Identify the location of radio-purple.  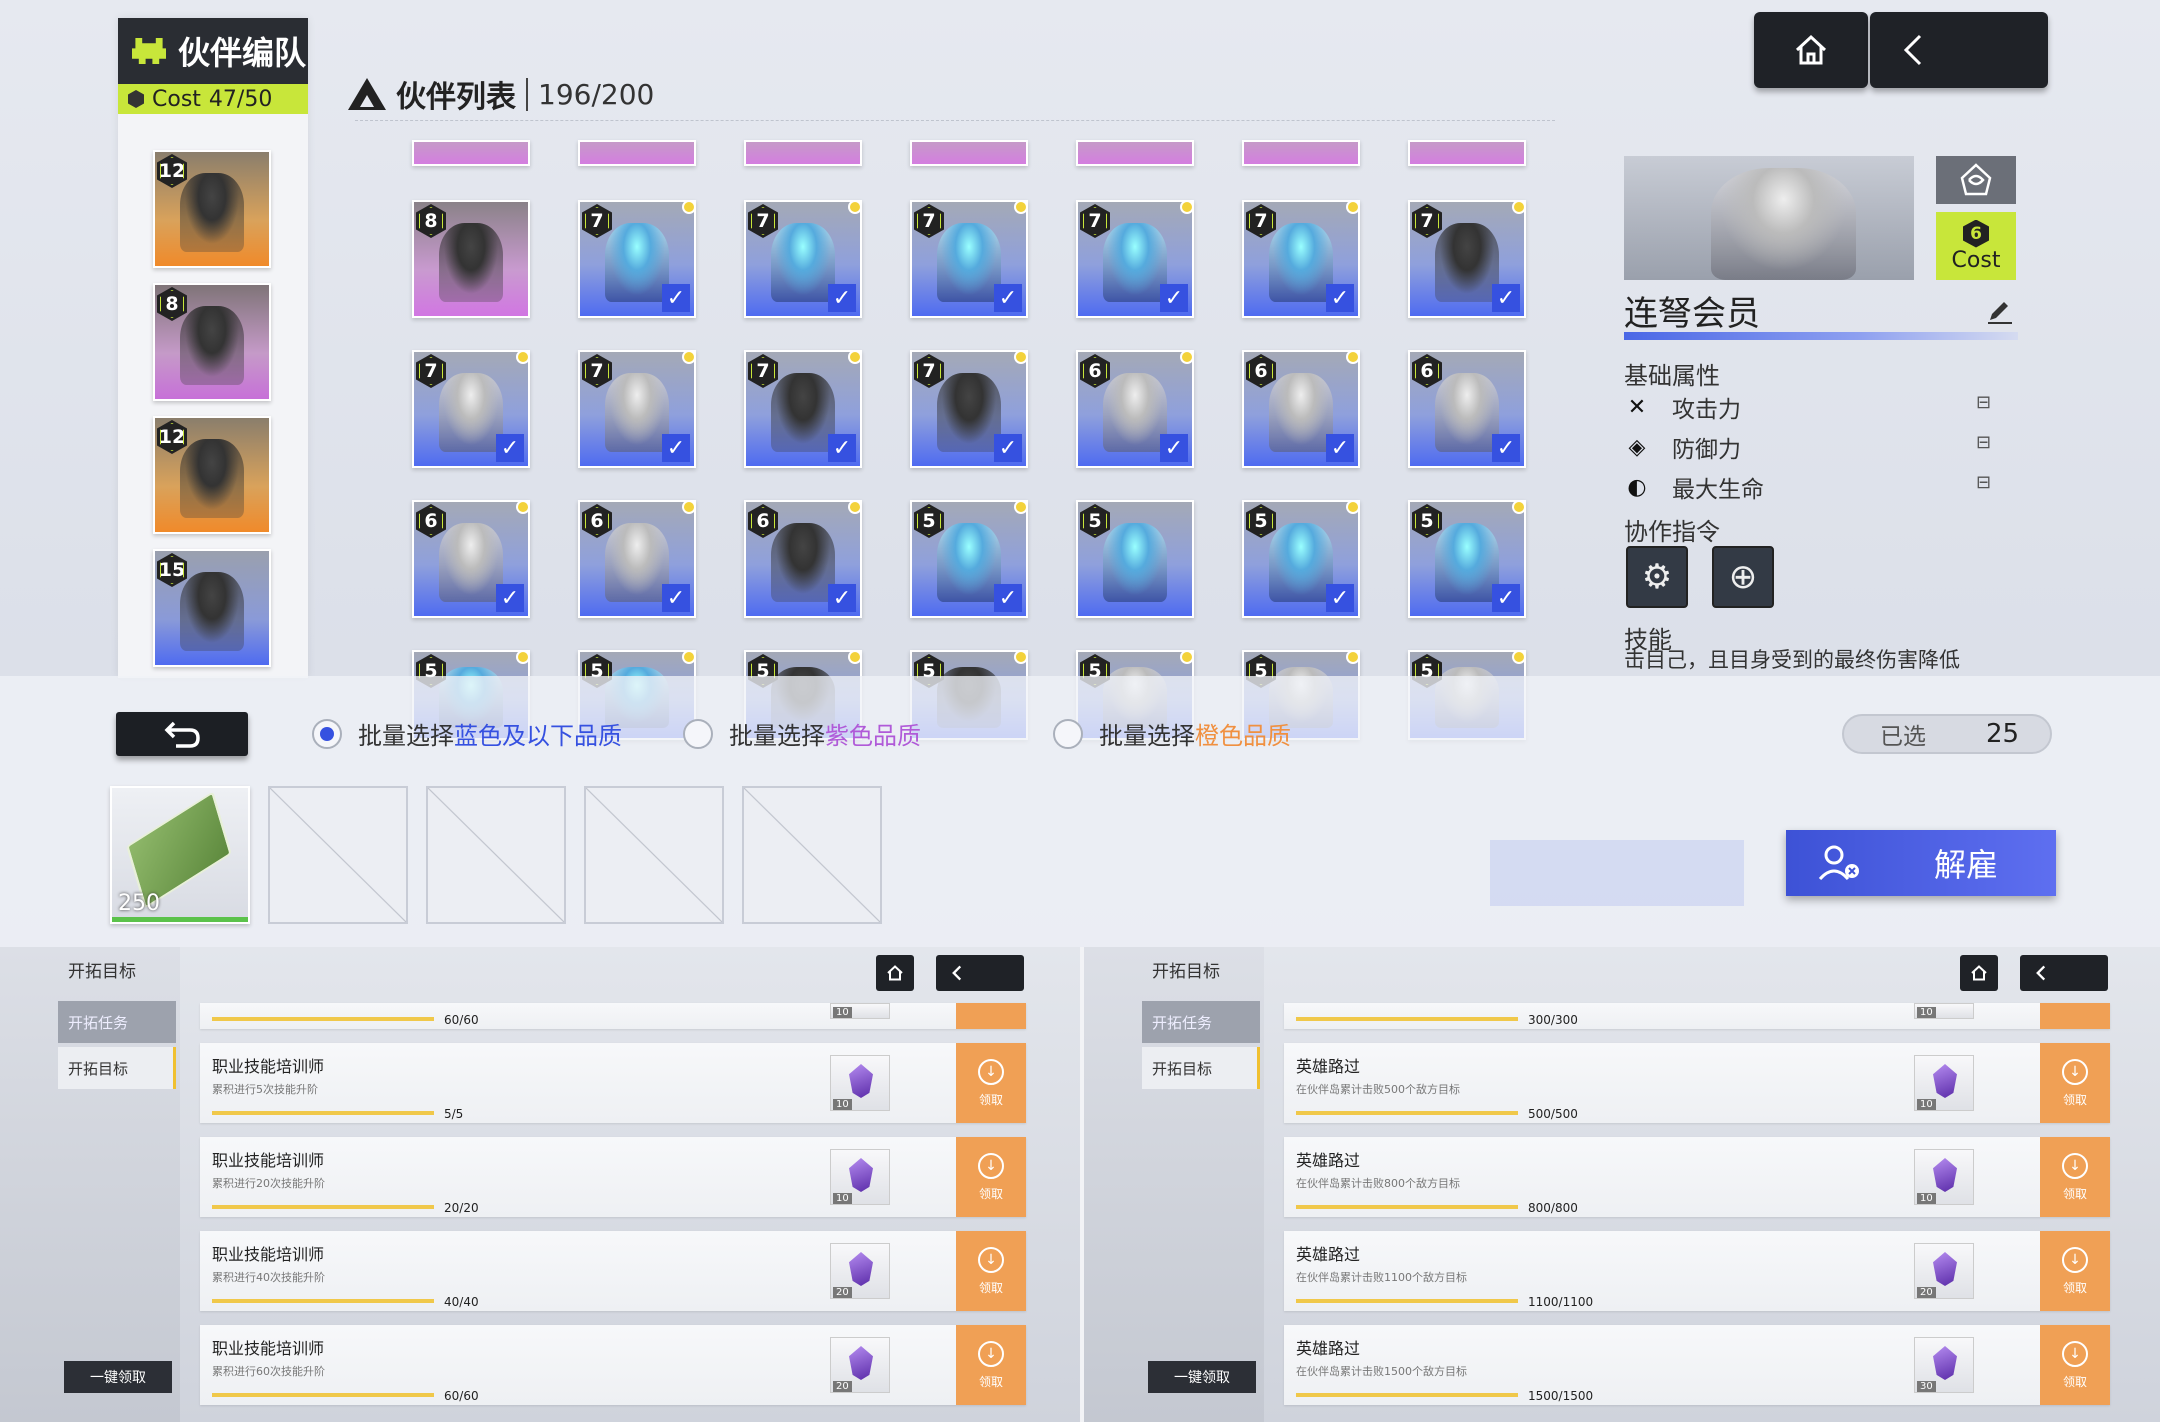
(698, 733).